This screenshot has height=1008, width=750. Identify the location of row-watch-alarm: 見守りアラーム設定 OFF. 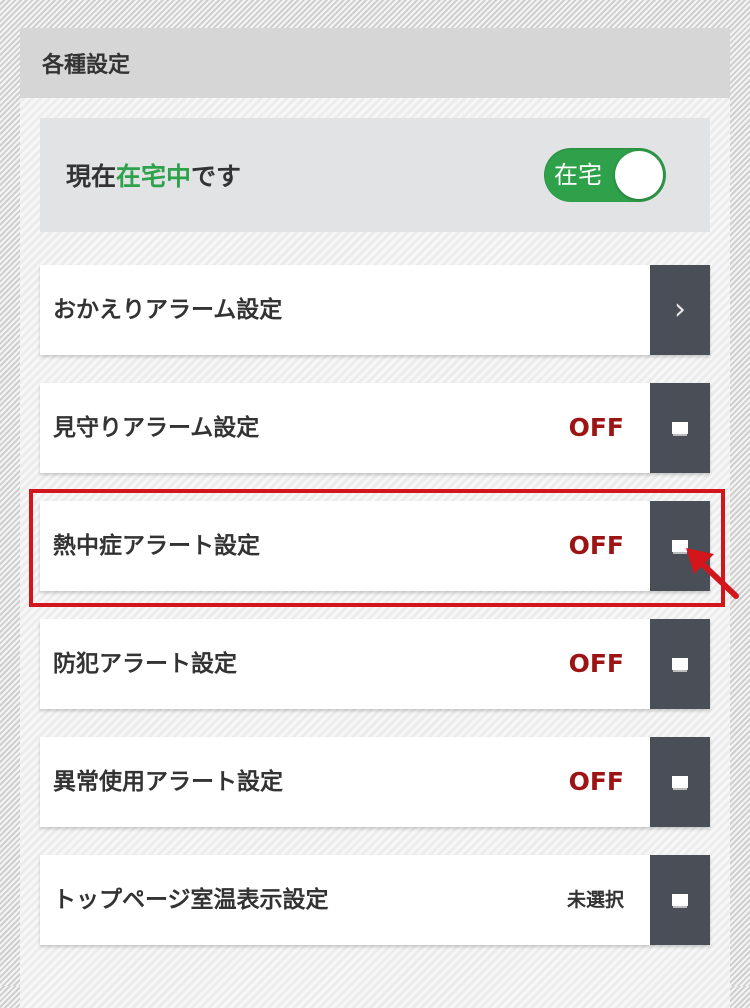
(375, 428).